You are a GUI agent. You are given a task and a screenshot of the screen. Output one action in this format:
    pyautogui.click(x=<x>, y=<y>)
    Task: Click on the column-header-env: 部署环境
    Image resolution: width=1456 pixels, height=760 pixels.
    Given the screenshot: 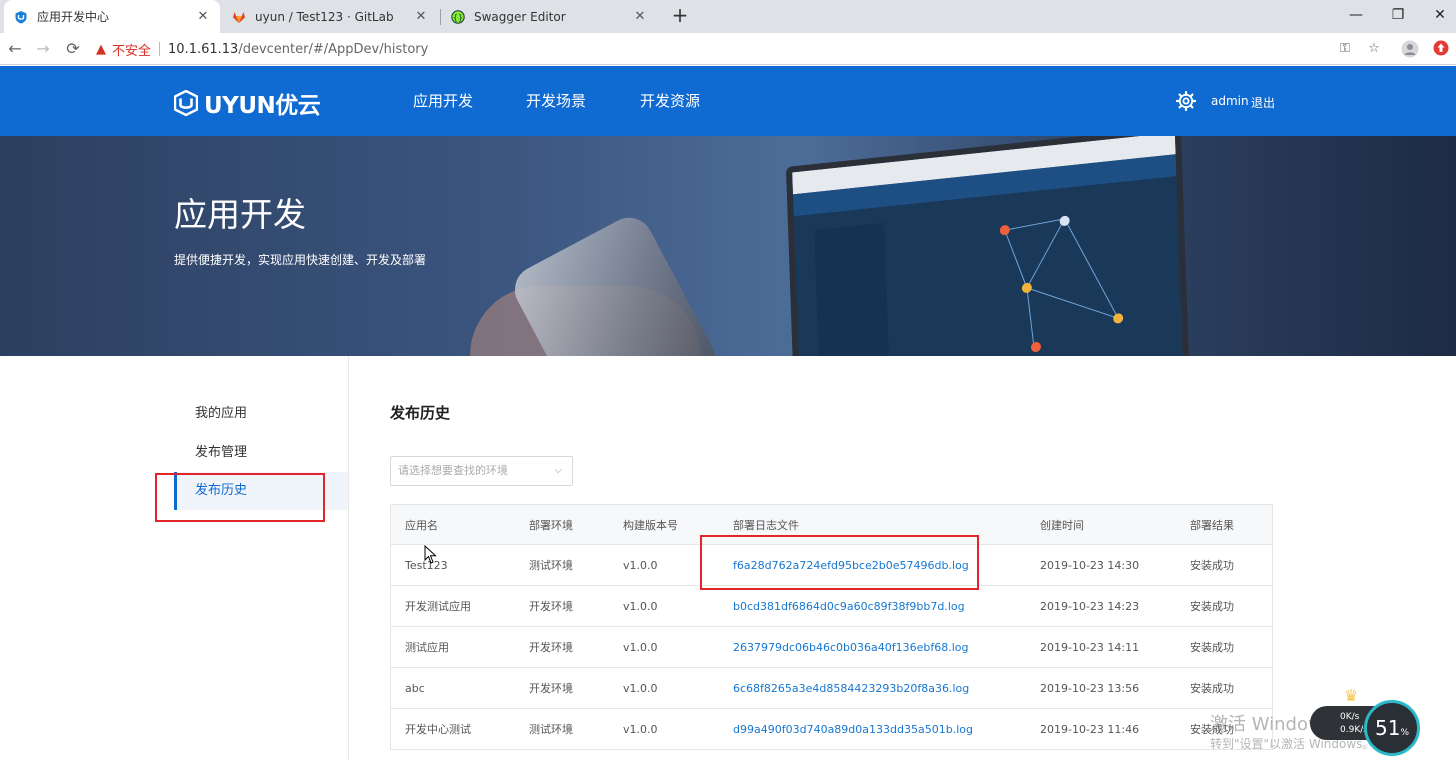 What is the action you would take?
    pyautogui.click(x=551, y=525)
    